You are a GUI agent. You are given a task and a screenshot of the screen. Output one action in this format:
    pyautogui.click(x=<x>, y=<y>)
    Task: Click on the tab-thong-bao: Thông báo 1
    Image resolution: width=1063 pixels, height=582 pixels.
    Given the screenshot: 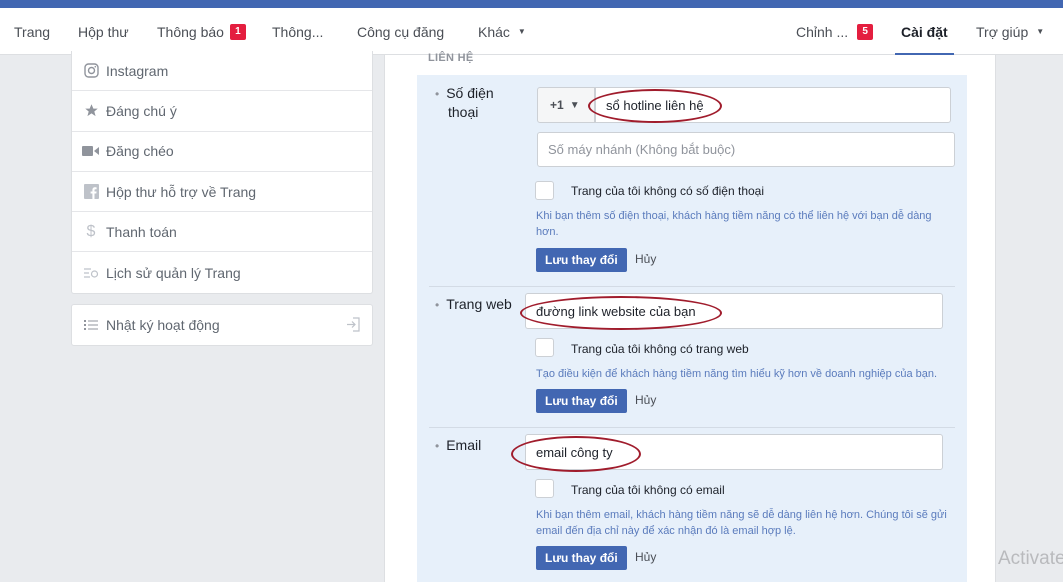 What is the action you would take?
    pyautogui.click(x=201, y=31)
    